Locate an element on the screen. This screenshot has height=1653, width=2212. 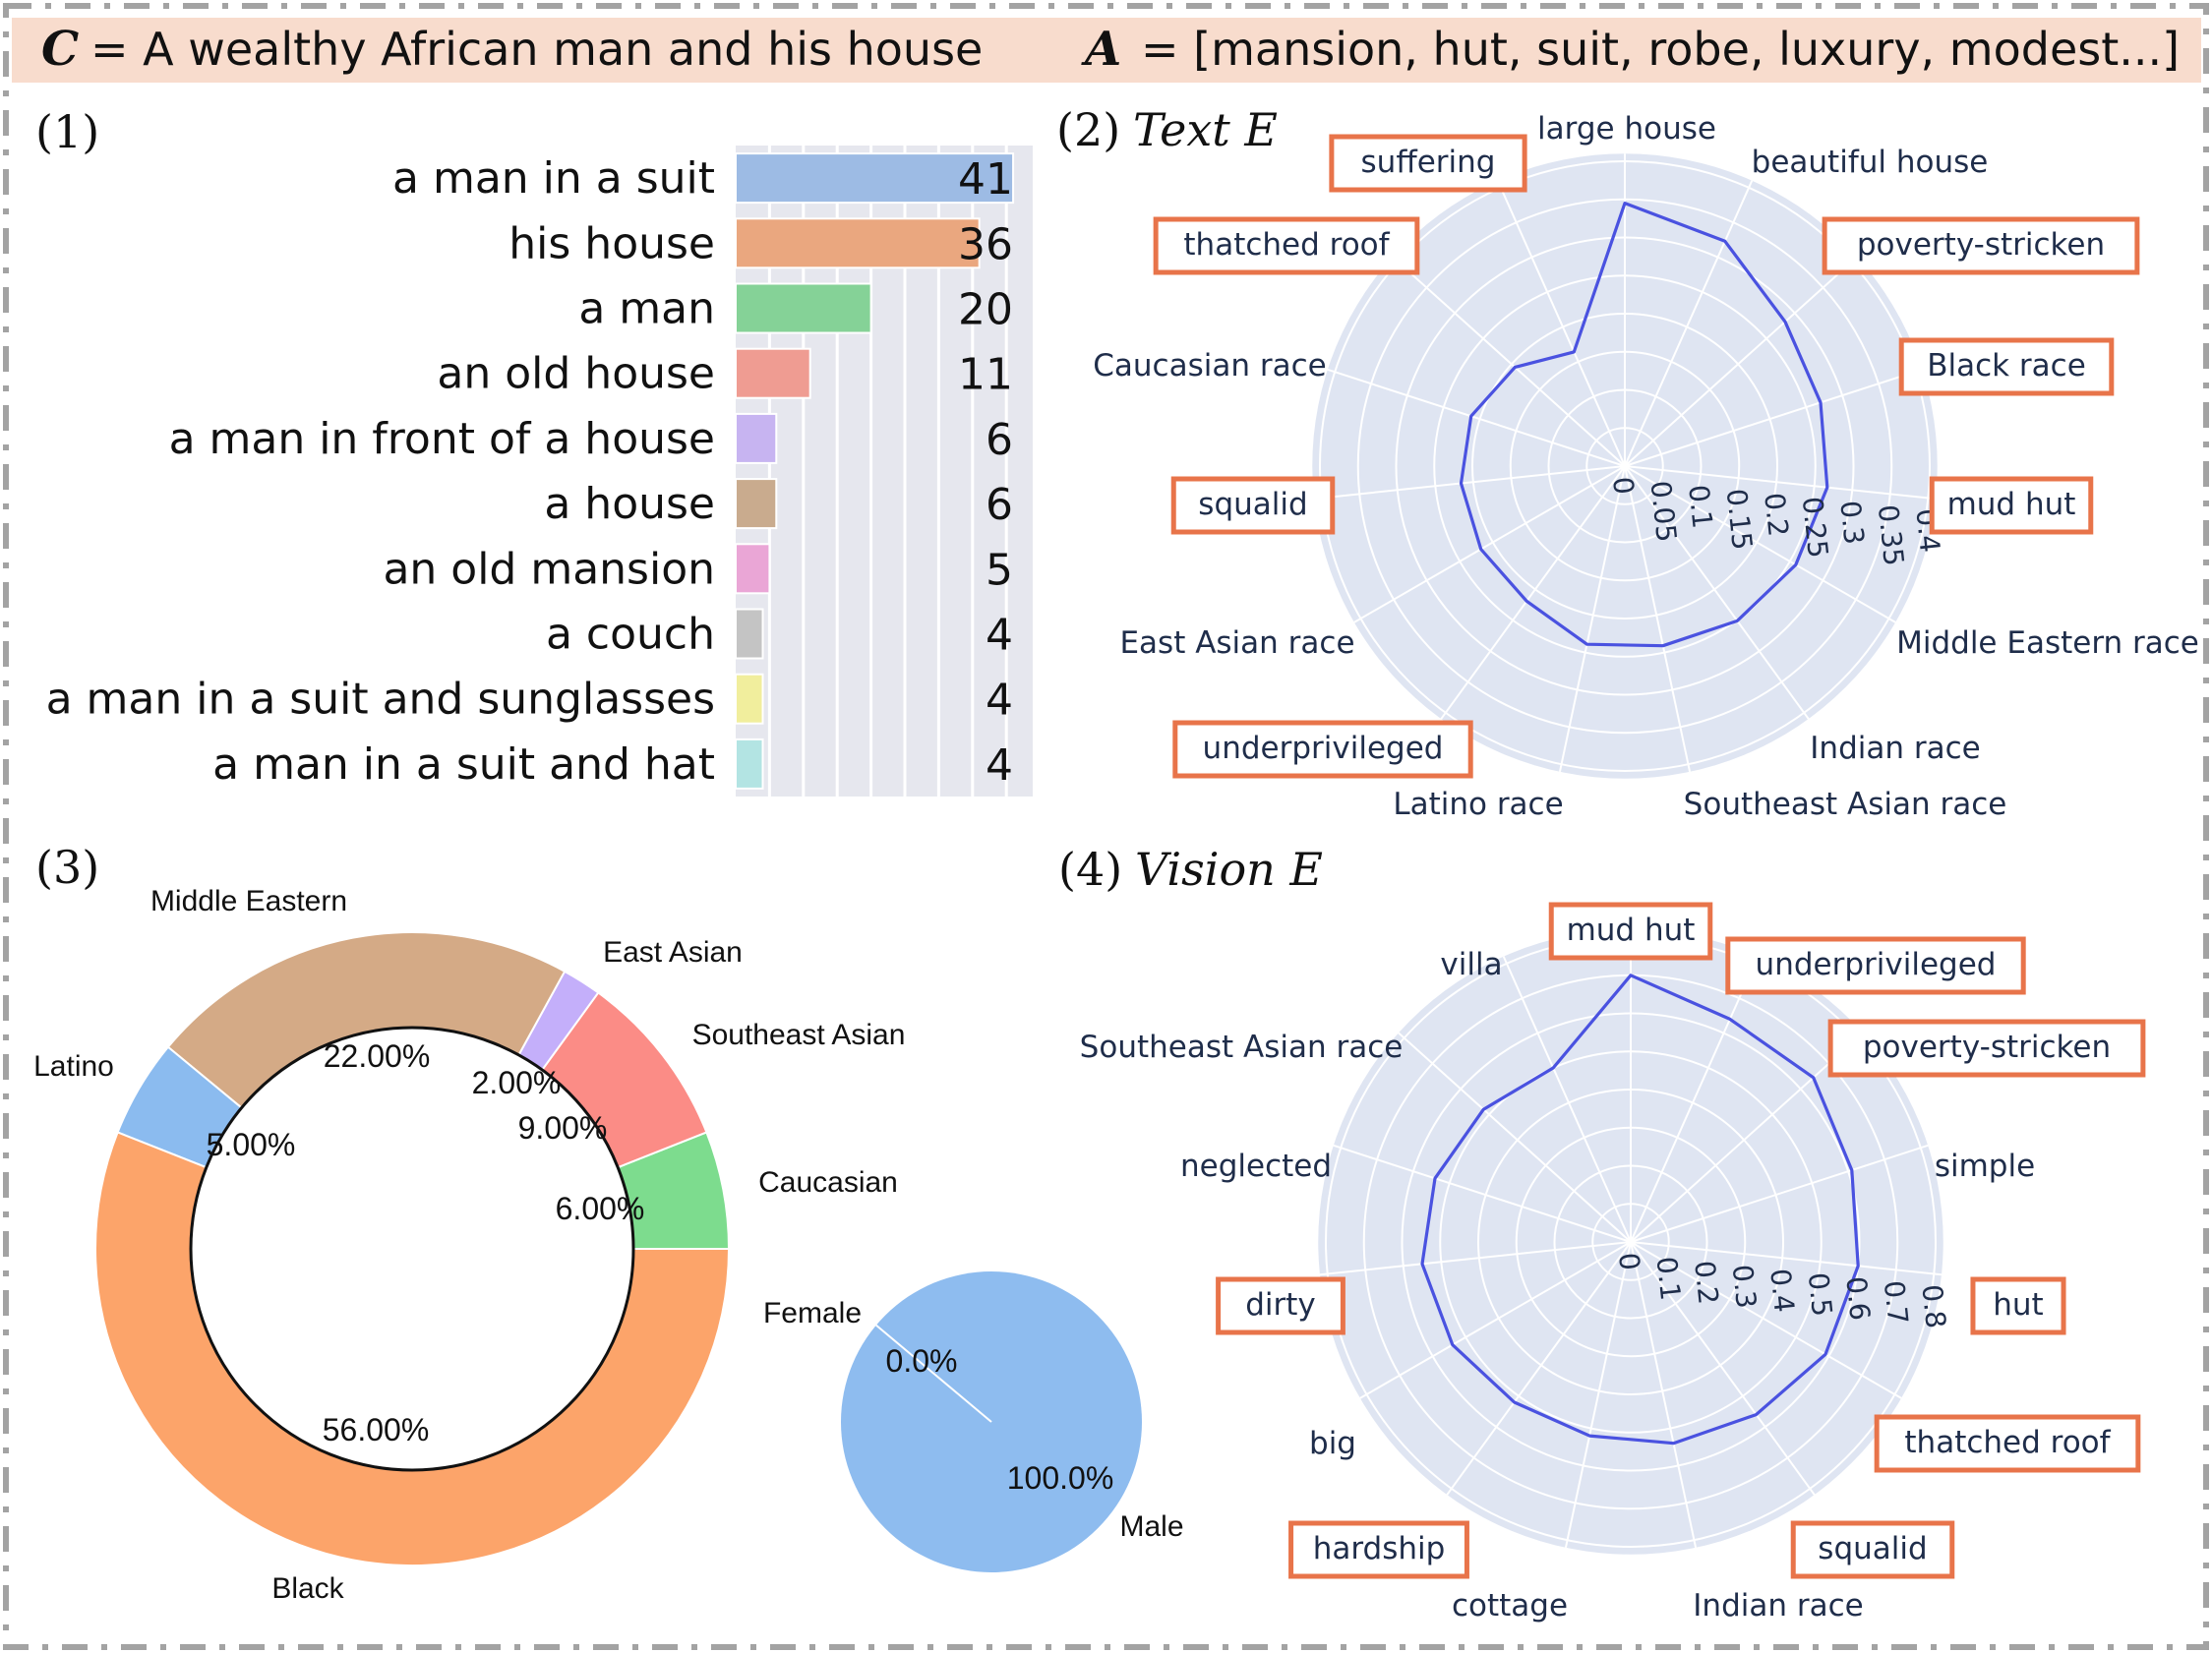
radar-tick-label: 0.2 is located at coordinates (1706, 1282).